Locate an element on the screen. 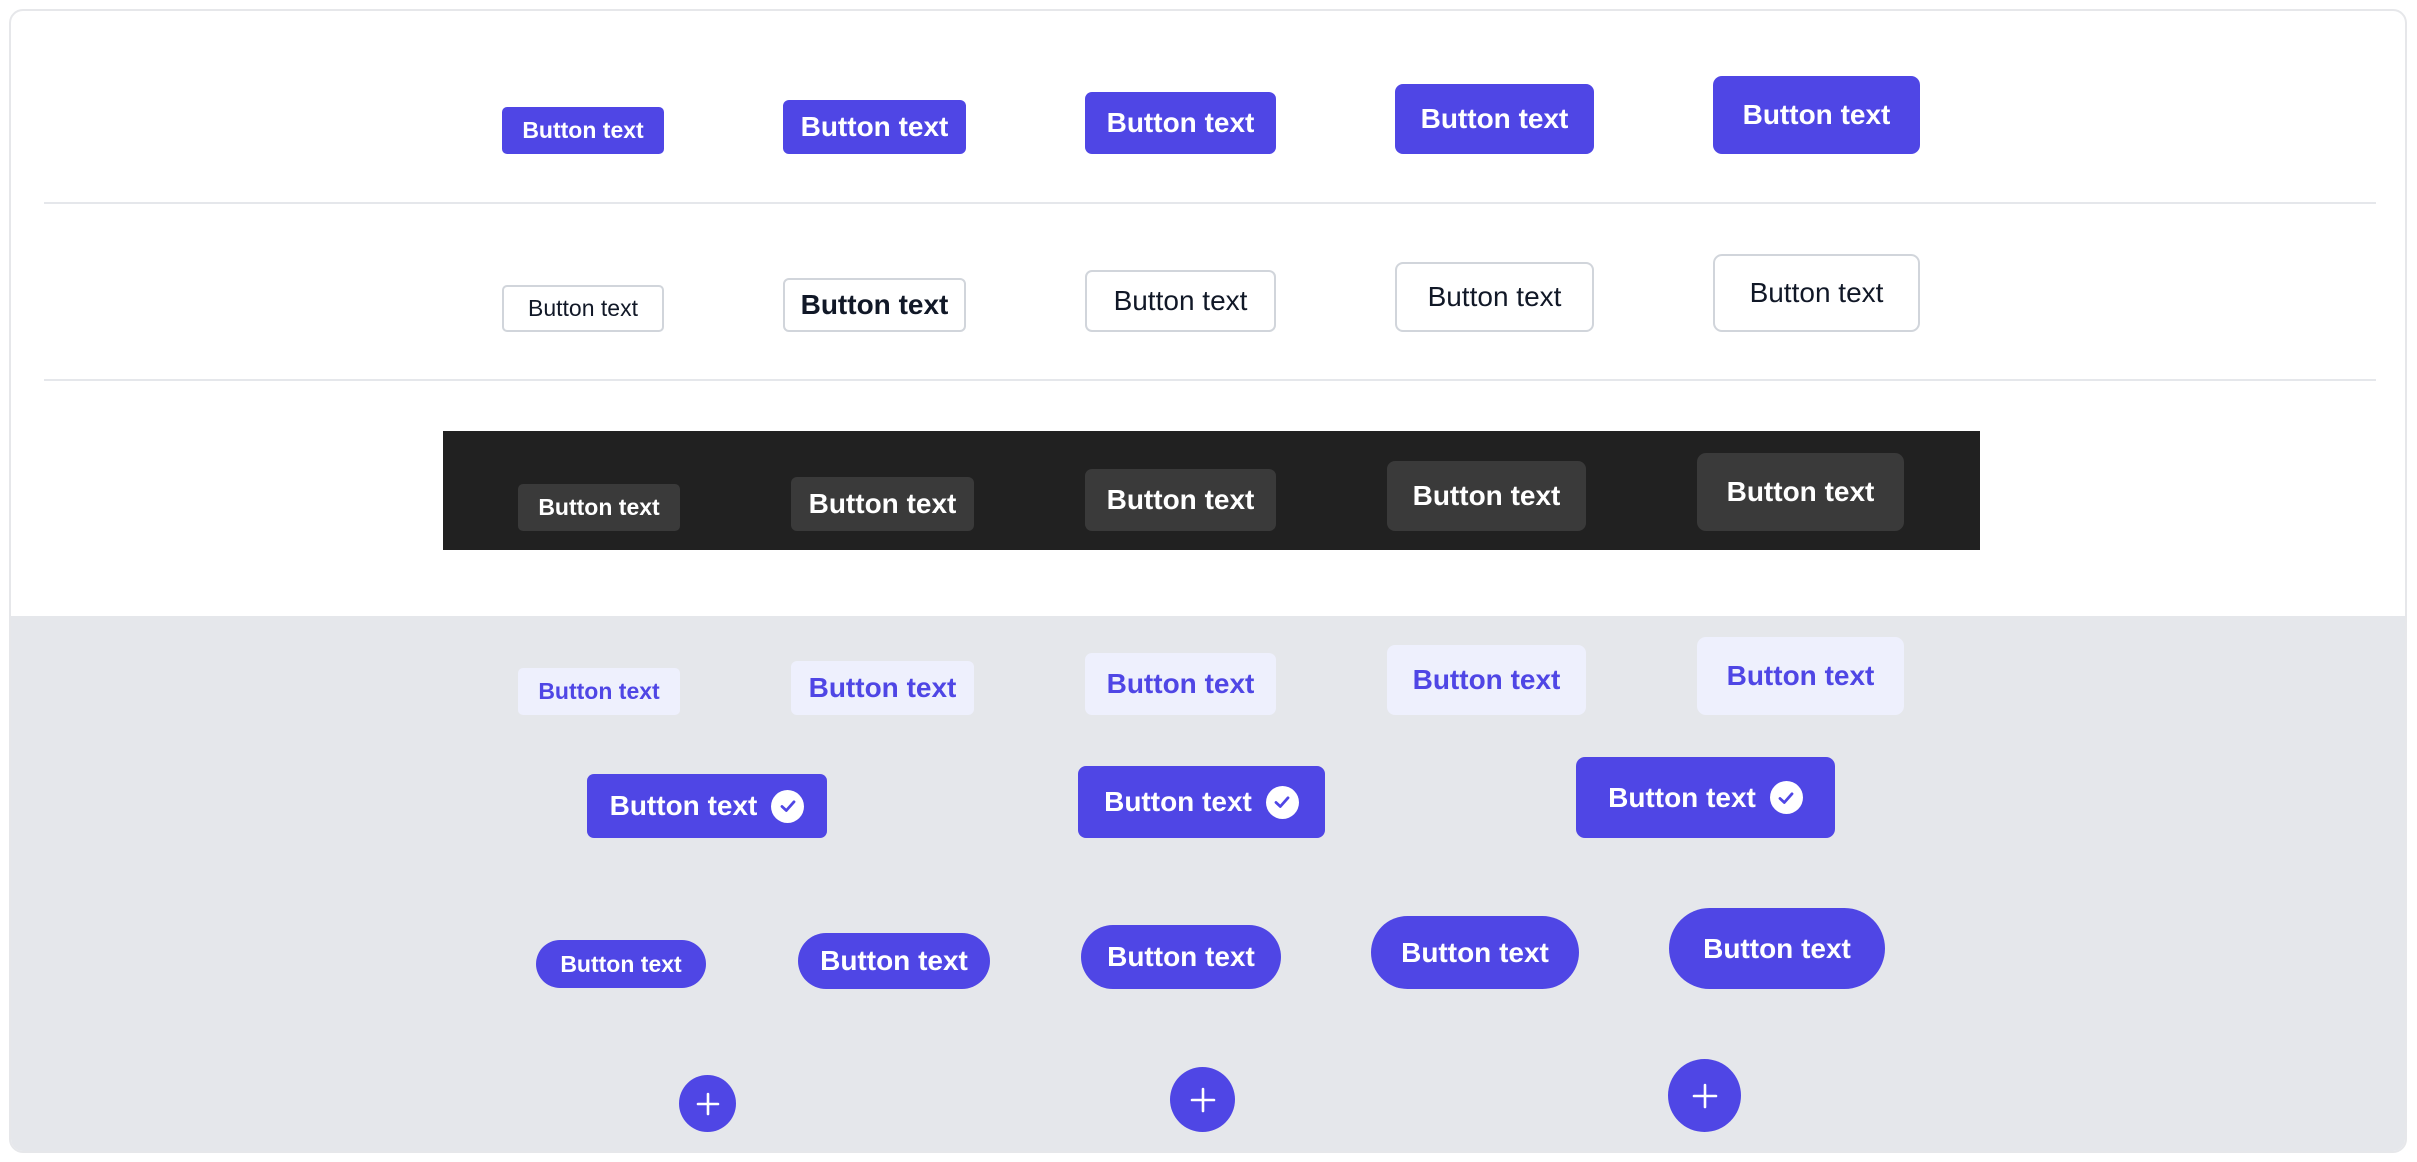  secondary-button-xs: Button text is located at coordinates (583, 308).